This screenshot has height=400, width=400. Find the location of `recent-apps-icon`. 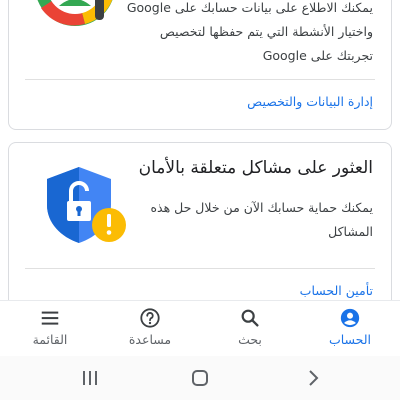

recent-apps-icon is located at coordinates (90, 378).